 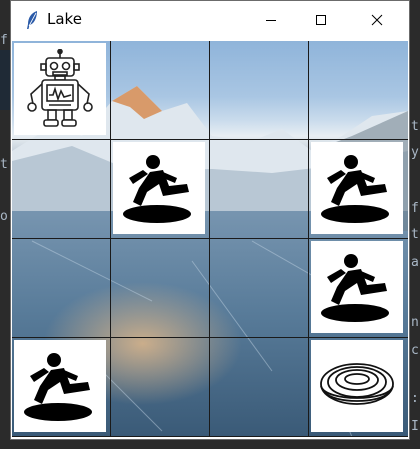 What do you see at coordinates (415, 152) in the screenshot?
I see `peek-char: y` at bounding box center [415, 152].